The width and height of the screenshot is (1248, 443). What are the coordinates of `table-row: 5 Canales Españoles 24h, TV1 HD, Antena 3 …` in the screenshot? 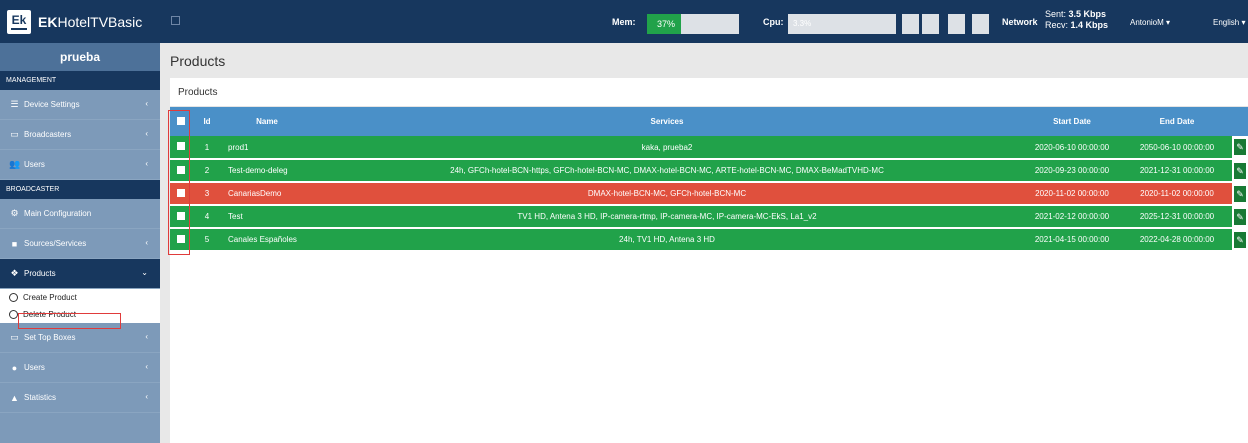 It's located at (709, 240).